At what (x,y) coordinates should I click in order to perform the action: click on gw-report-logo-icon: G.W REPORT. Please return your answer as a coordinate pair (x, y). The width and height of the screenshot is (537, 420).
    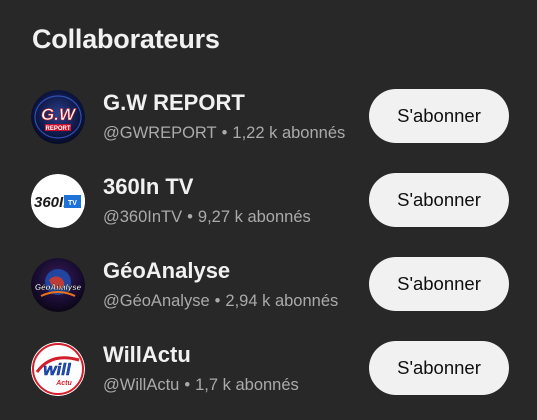
    Looking at the image, I should click on (58, 117).